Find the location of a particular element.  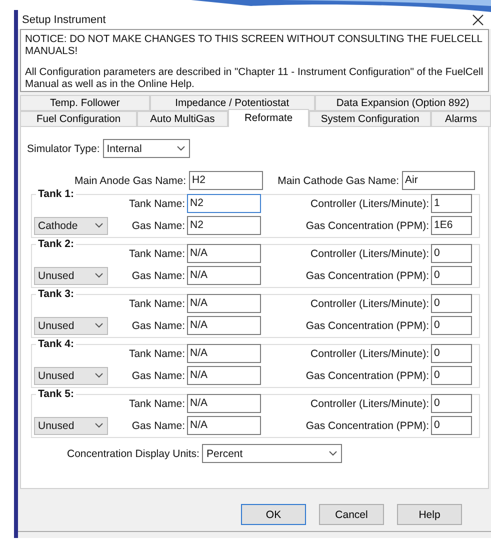

dialog-button: Cancel is located at coordinates (351, 514).